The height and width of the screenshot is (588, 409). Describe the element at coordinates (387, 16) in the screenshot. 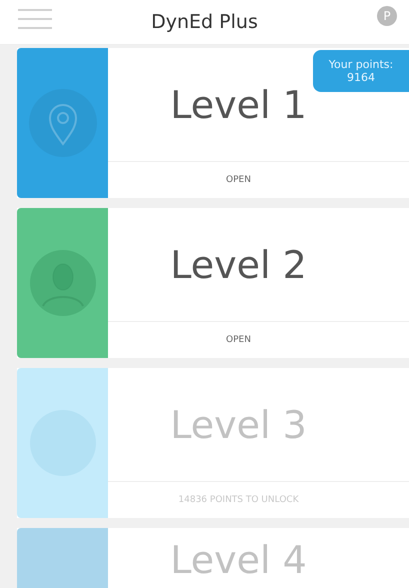

I see `points-badge: P` at that location.